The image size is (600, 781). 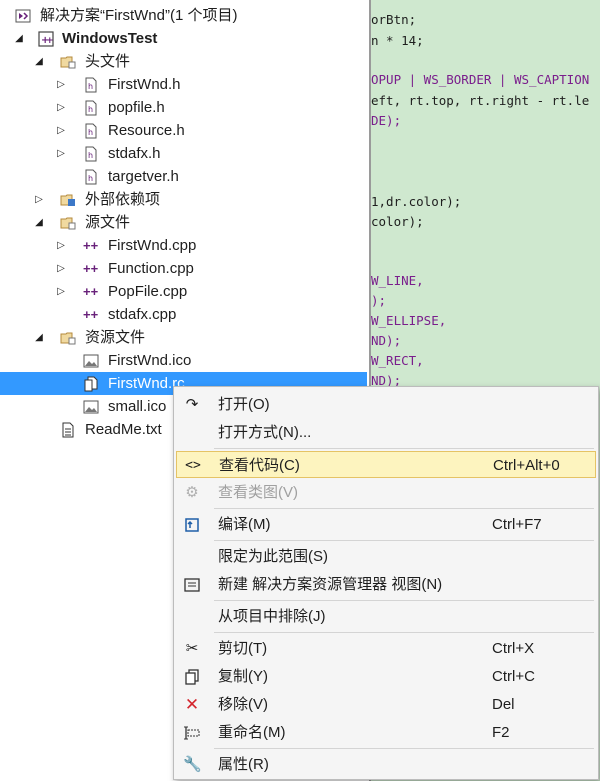 What do you see at coordinates (386, 648) in the screenshot?
I see `menu-item-cut: ✂ 剪切(T) Ctrl+X` at bounding box center [386, 648].